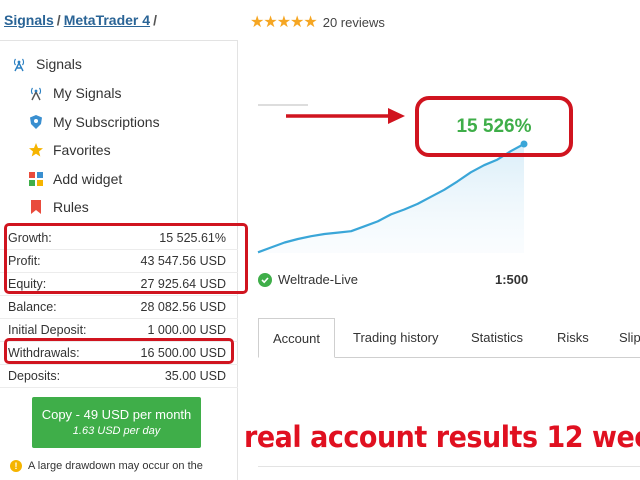  Describe the element at coordinates (494, 126) in the screenshot. I see `growth-value-label: 15 526%` at that location.